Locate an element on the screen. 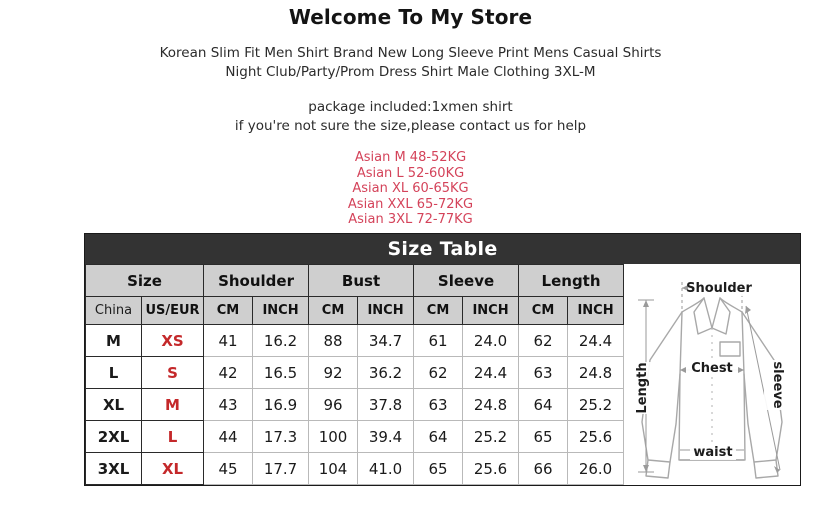  table-row: M XS 41 16.2 88 34.7 61 24.0 62 24.4 is located at coordinates (355, 340).